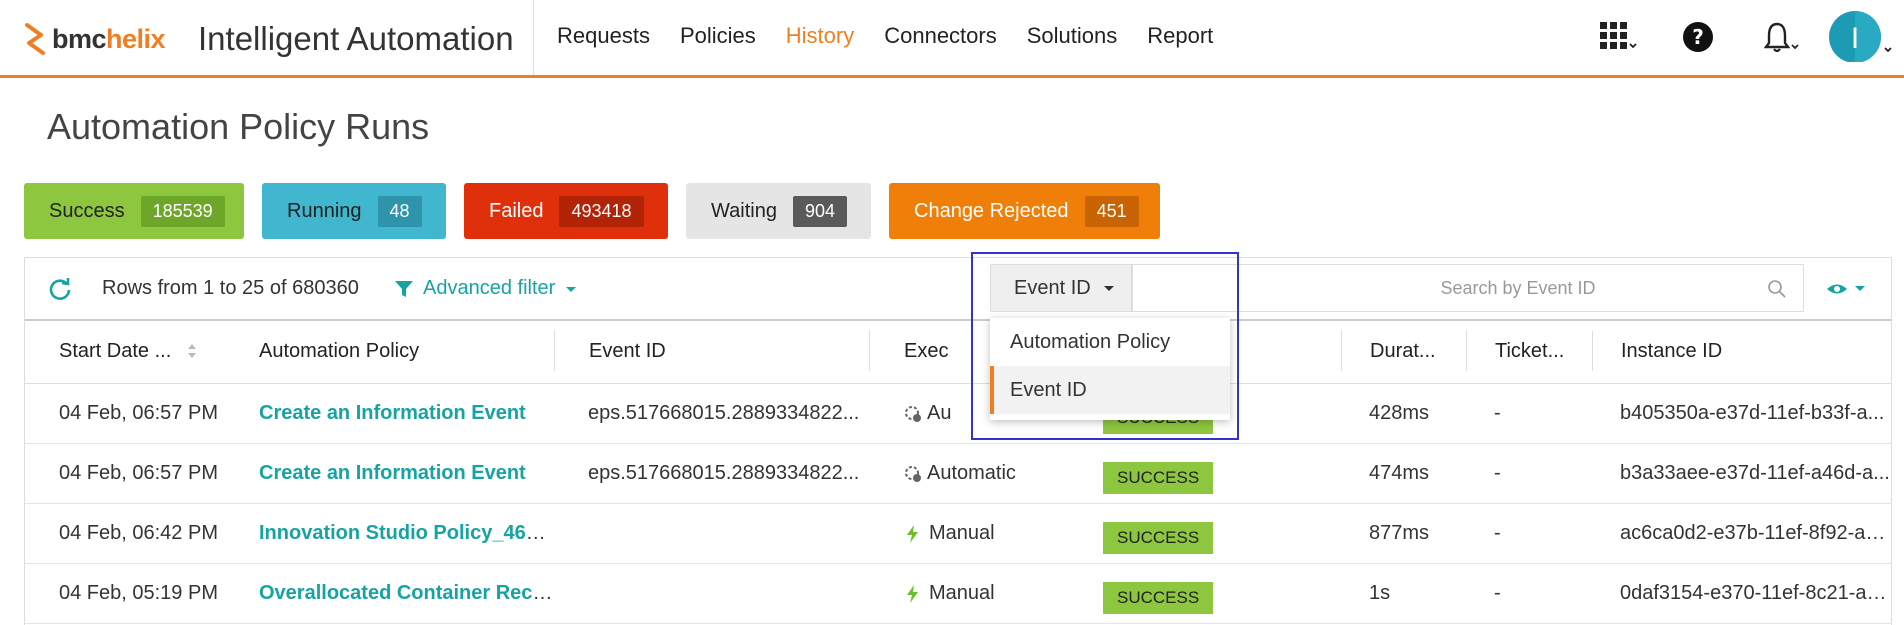  I want to click on column-visibility-button, so click(1848, 291).